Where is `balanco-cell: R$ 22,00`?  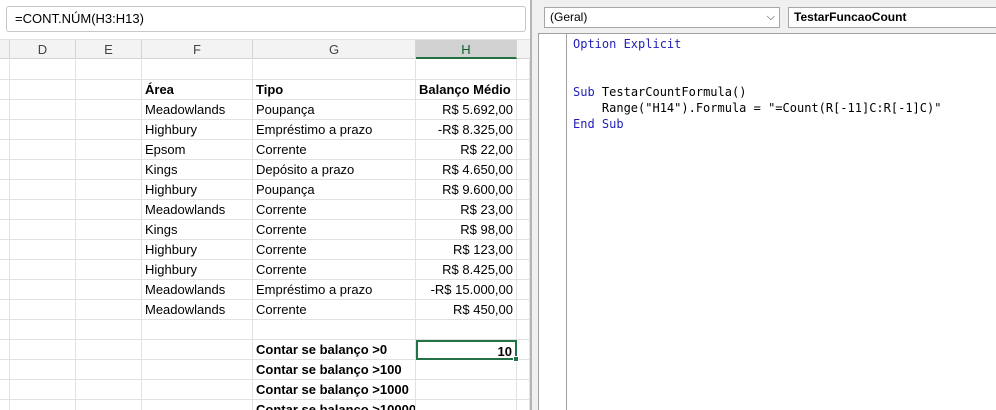
balanco-cell: R$ 22,00 is located at coordinates (466, 150).